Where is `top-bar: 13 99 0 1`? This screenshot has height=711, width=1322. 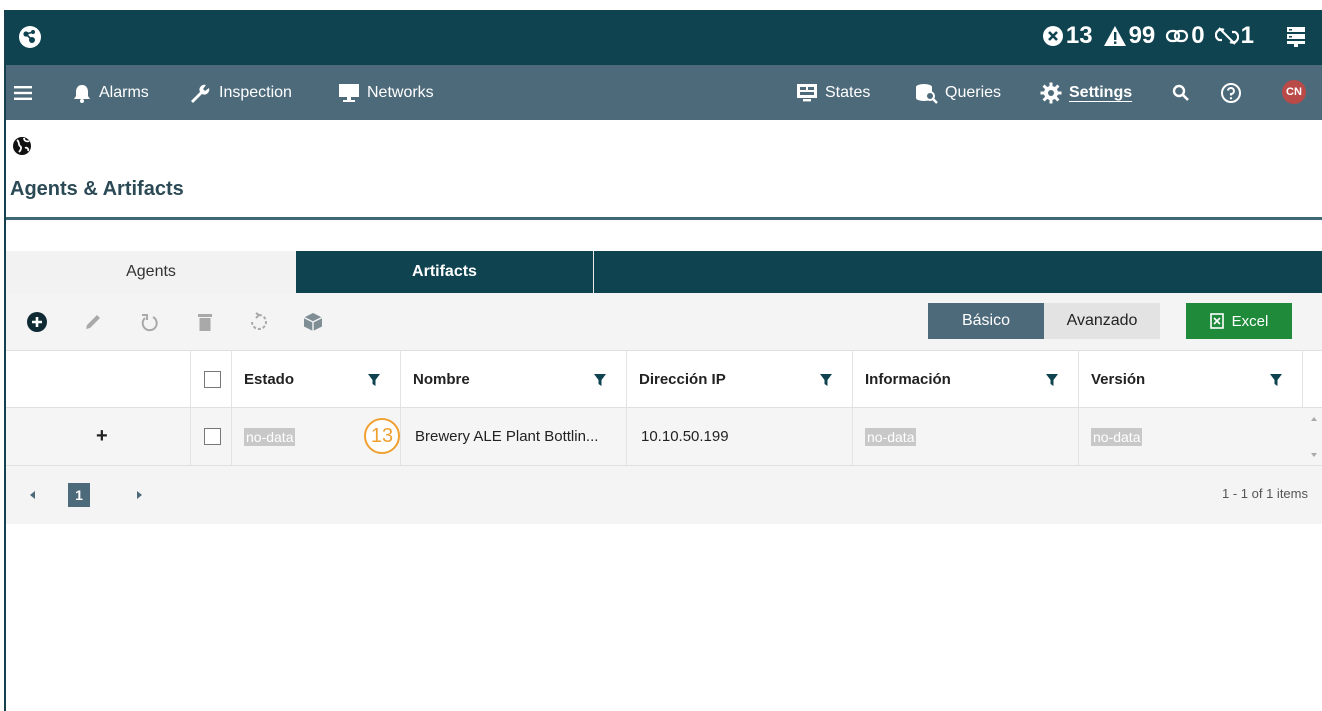 top-bar: 13 99 0 1 is located at coordinates (664, 37).